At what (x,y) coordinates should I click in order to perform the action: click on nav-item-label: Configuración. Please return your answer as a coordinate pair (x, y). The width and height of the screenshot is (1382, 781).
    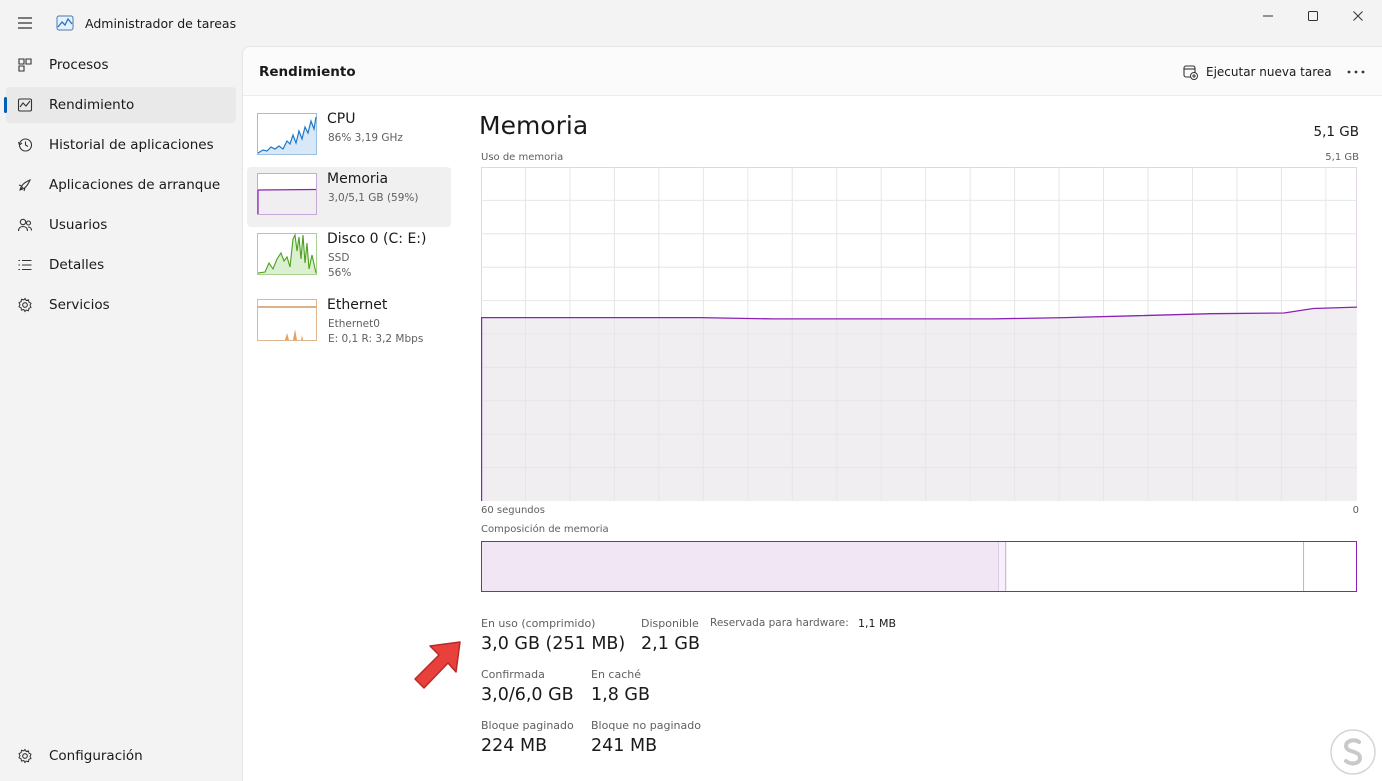
    Looking at the image, I should click on (96, 756).